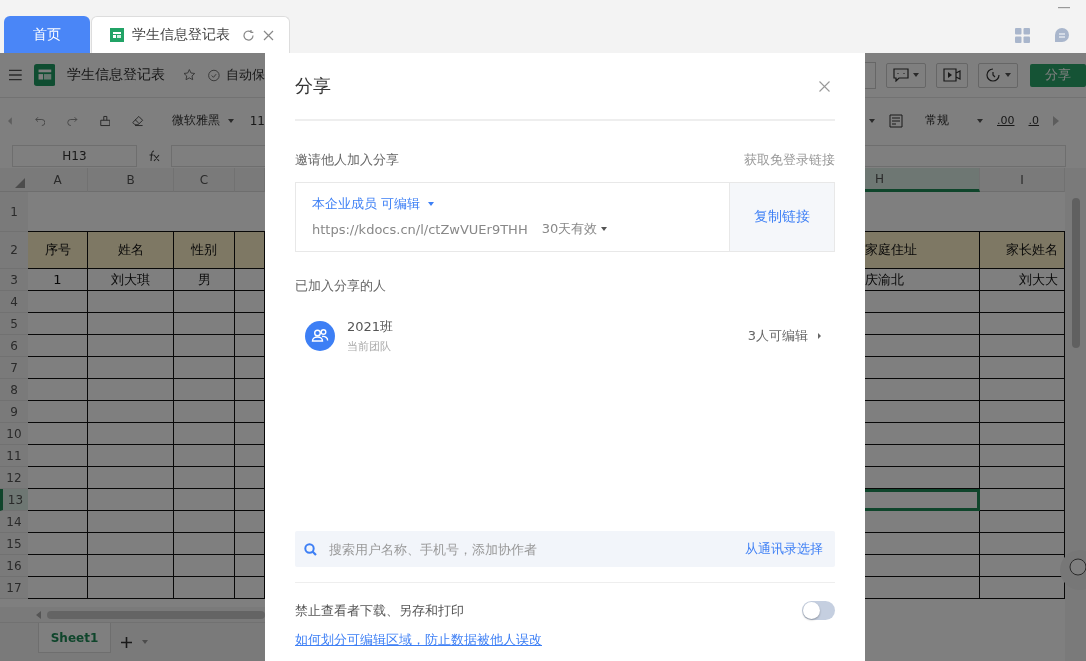 The height and width of the screenshot is (661, 1086). Describe the element at coordinates (1022, 250) in the screenshot. I see `table-cell: 家长姓名` at that location.